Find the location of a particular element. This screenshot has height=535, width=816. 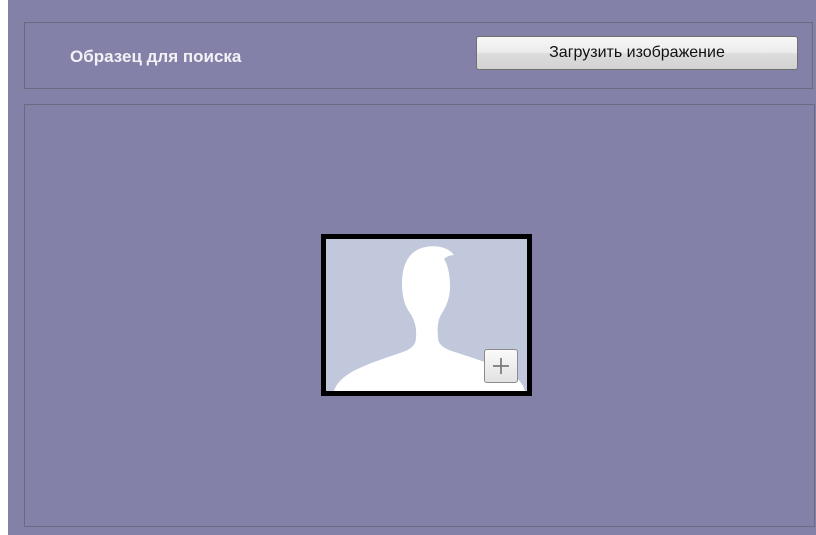

plus-icon is located at coordinates (501, 366).